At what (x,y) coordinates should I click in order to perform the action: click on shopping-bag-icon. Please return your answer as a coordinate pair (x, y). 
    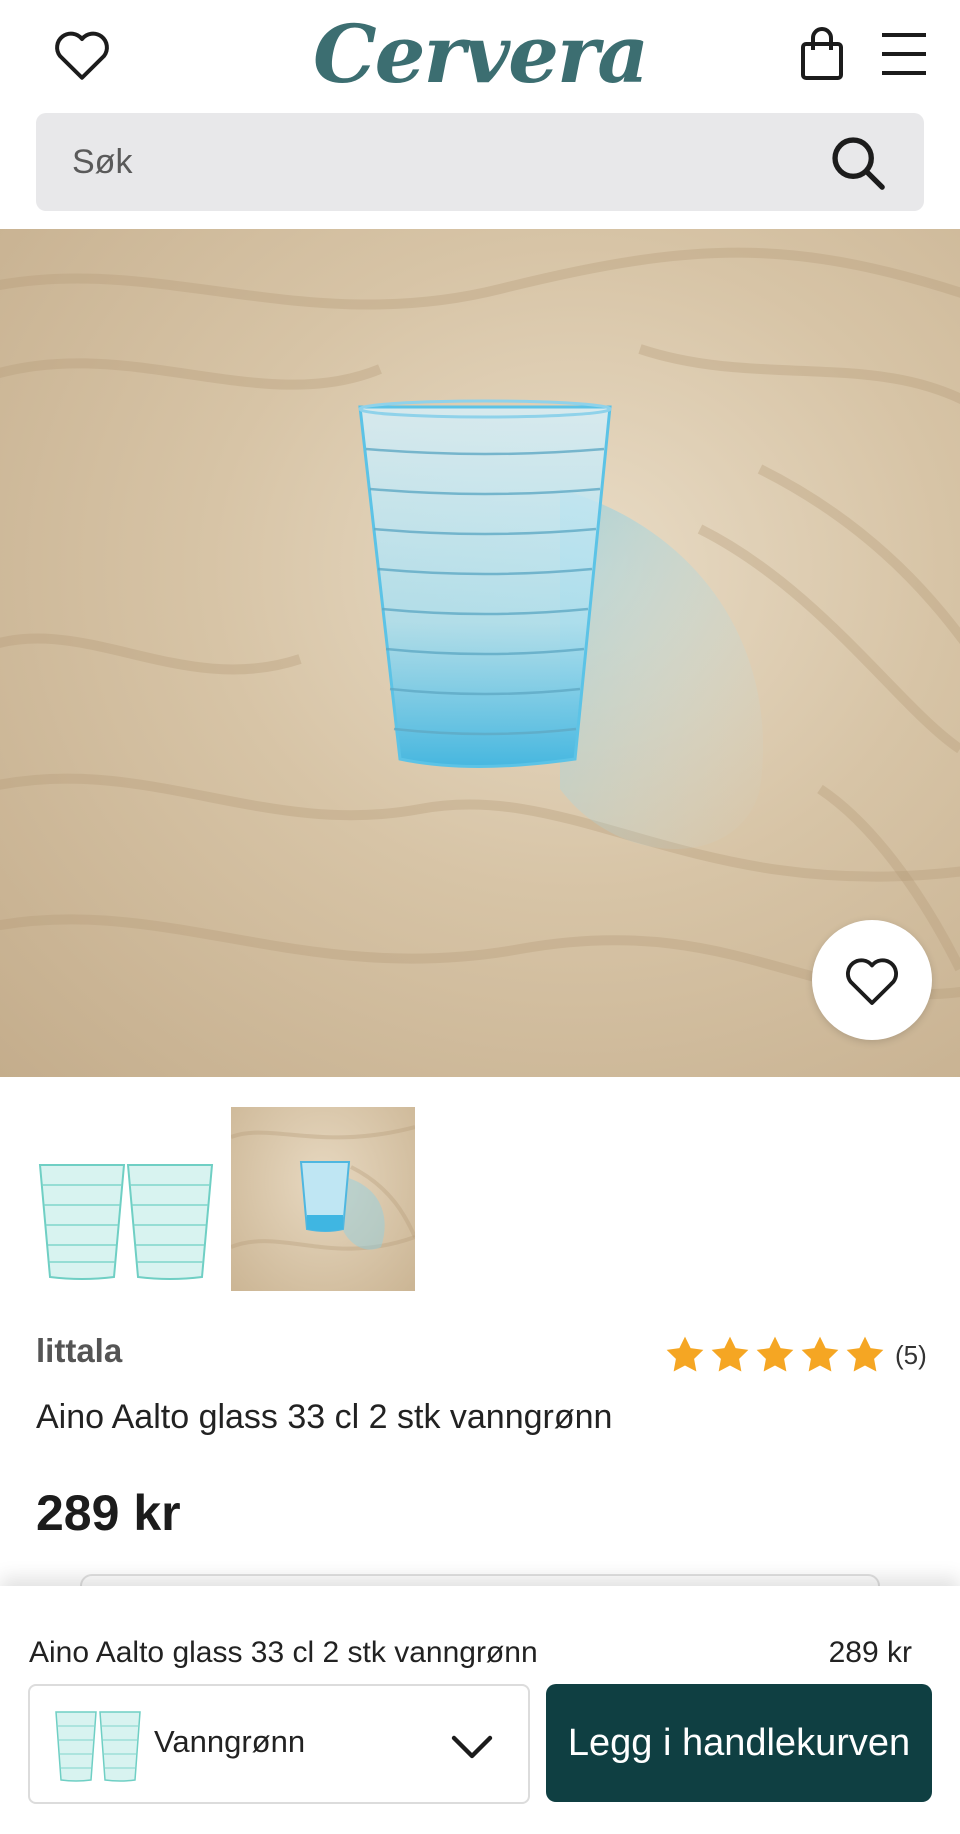
    Looking at the image, I should click on (822, 54).